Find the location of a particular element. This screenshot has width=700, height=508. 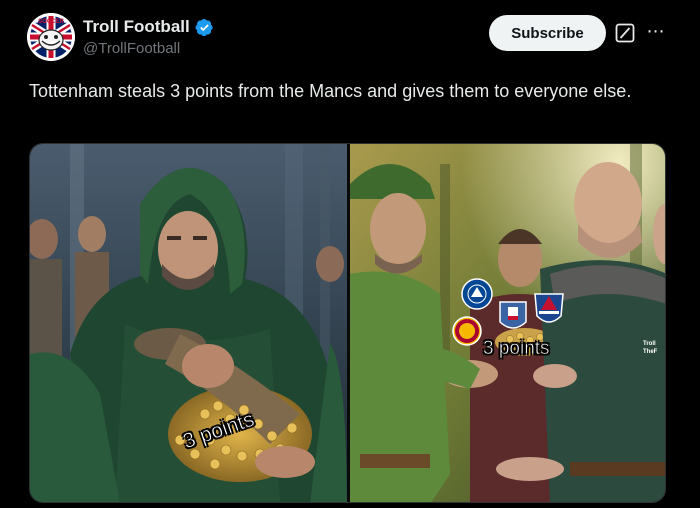

svg-text: SOCCER is located at coordinates (51, 22).